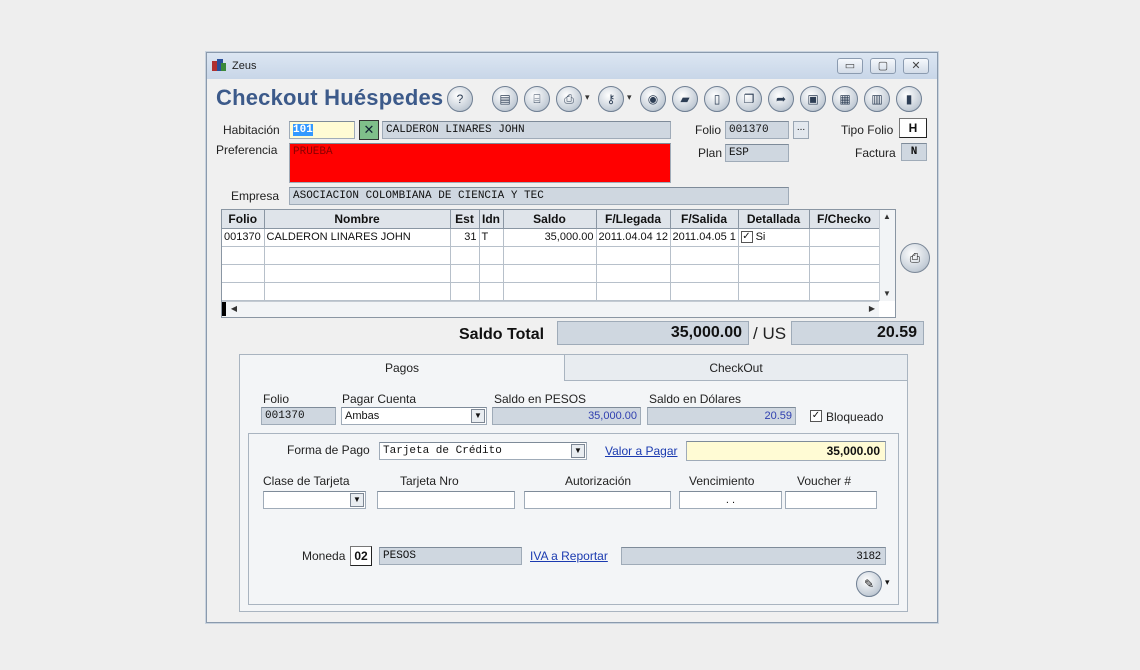 The image size is (1140, 670). Describe the element at coordinates (633, 237) in the screenshot. I see `table-cell: 2011.04.04 12` at that location.